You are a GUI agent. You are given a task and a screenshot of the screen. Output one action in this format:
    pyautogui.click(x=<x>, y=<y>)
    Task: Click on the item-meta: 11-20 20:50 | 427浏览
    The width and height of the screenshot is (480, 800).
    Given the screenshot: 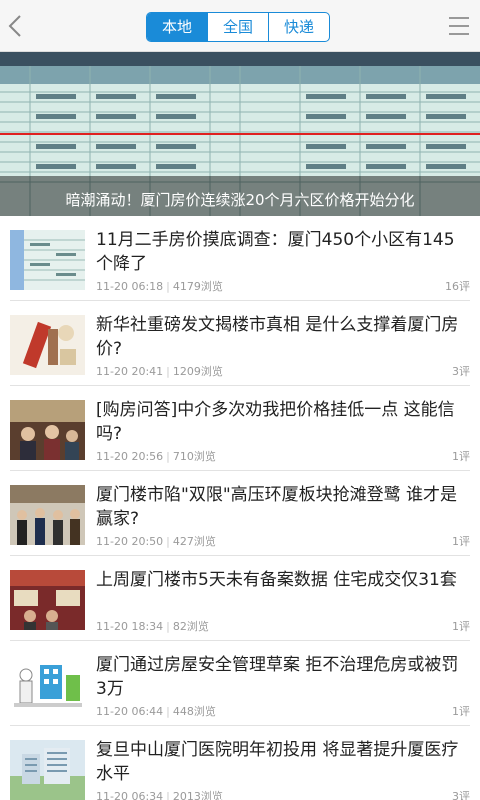 What is the action you would take?
    pyautogui.click(x=156, y=541)
    